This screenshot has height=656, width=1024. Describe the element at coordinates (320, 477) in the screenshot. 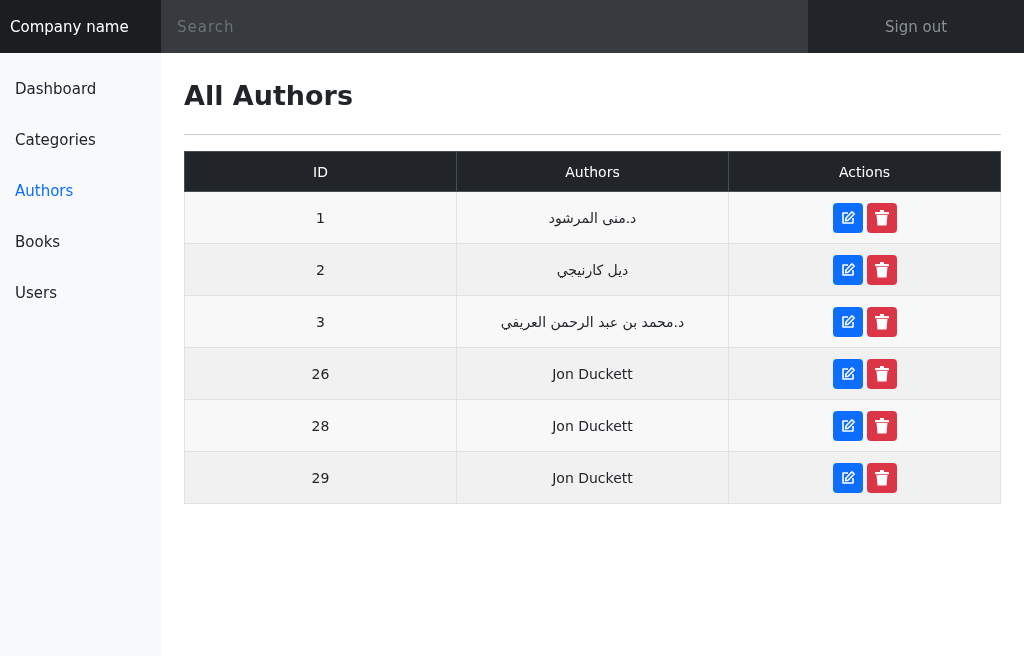

I see `table-cell: 29` at that location.